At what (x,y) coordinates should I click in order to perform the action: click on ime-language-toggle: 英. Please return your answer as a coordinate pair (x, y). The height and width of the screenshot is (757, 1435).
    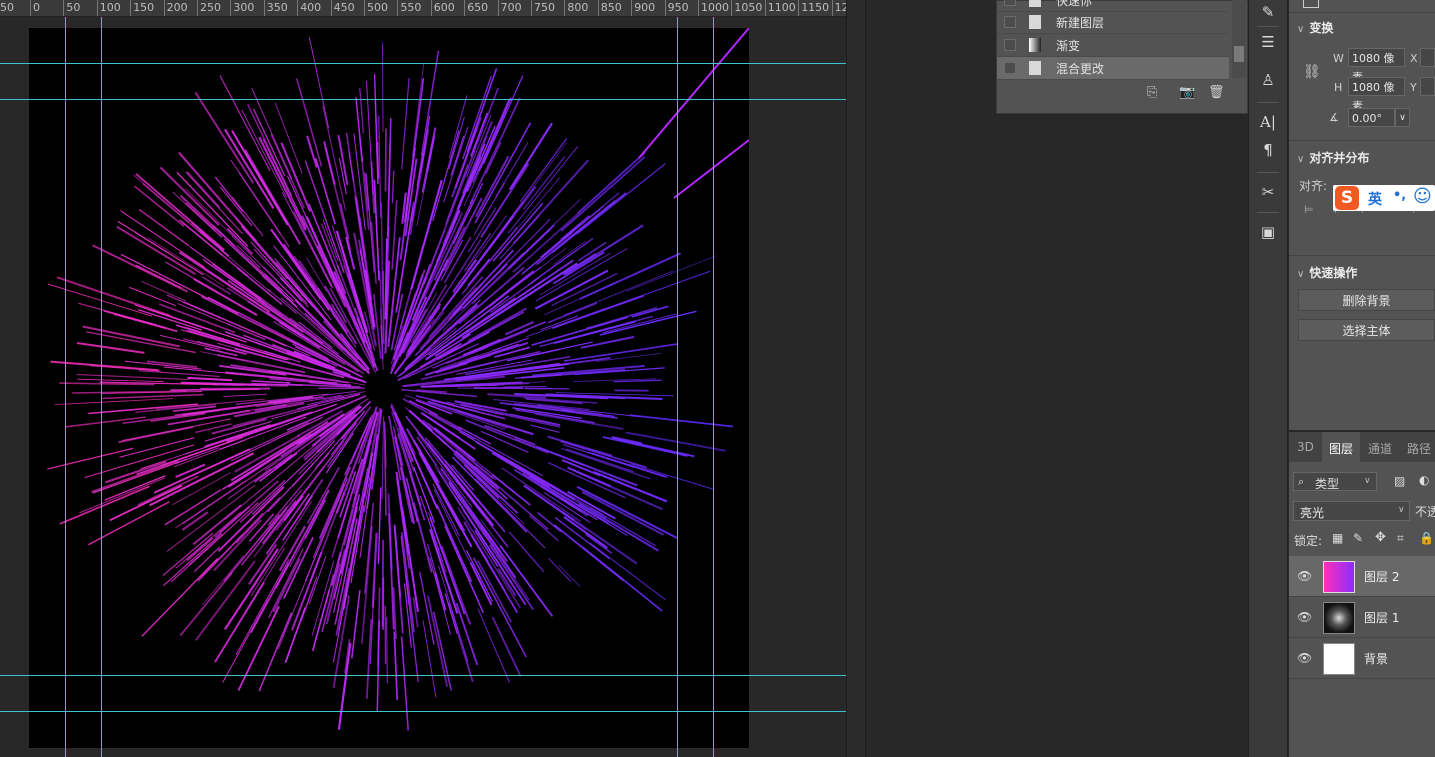
    Looking at the image, I should click on (1375, 199).